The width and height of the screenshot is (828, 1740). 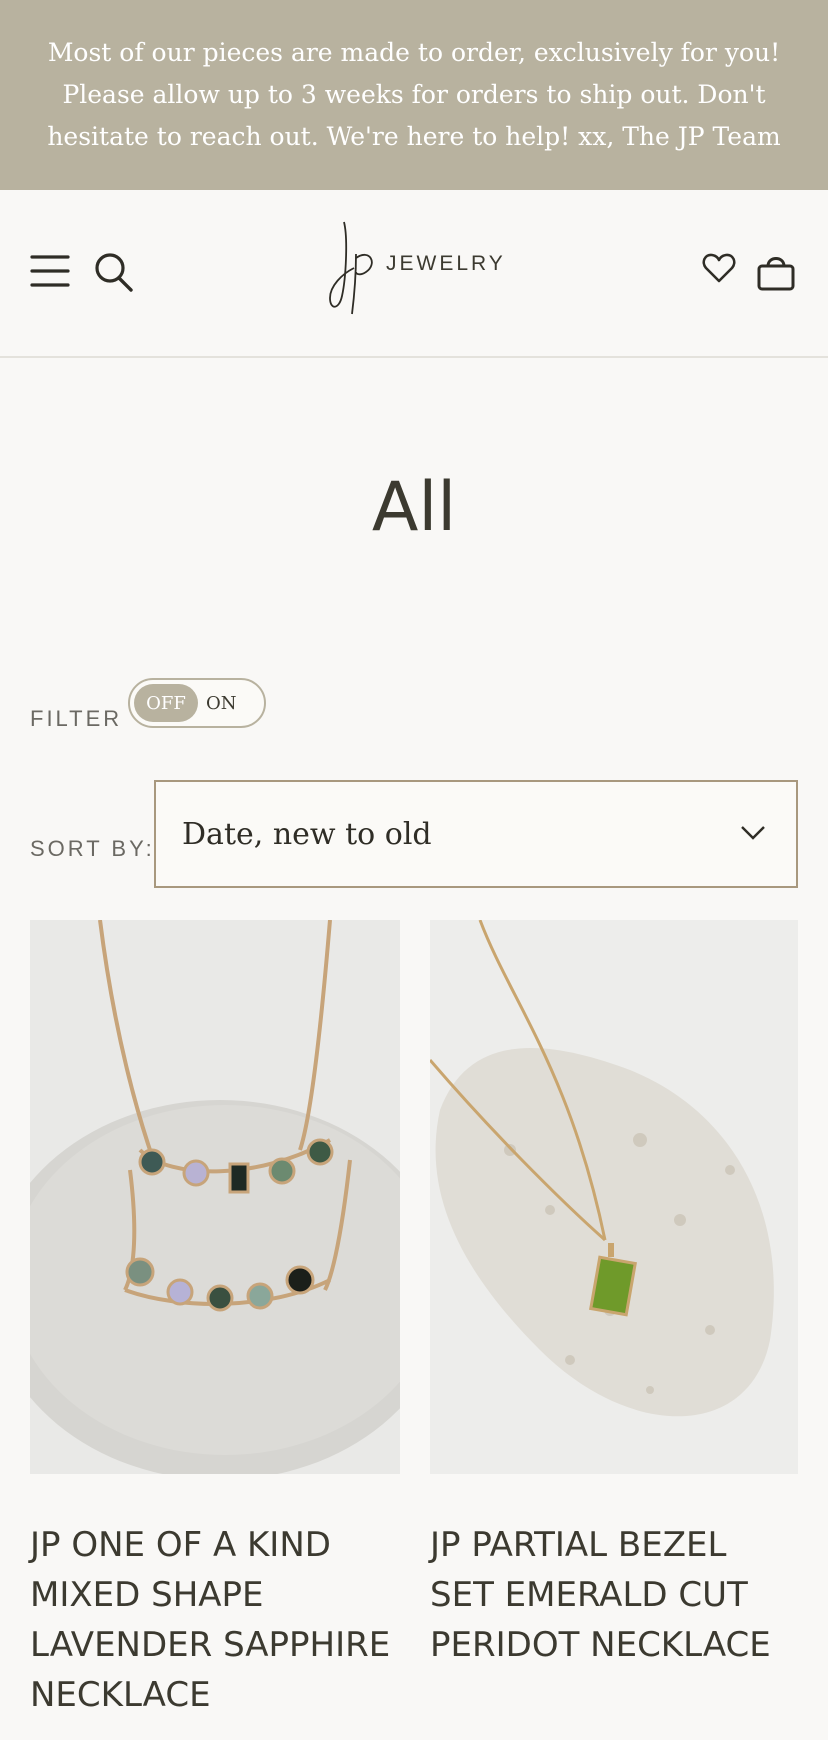 I want to click on search-icon, so click(x=114, y=275).